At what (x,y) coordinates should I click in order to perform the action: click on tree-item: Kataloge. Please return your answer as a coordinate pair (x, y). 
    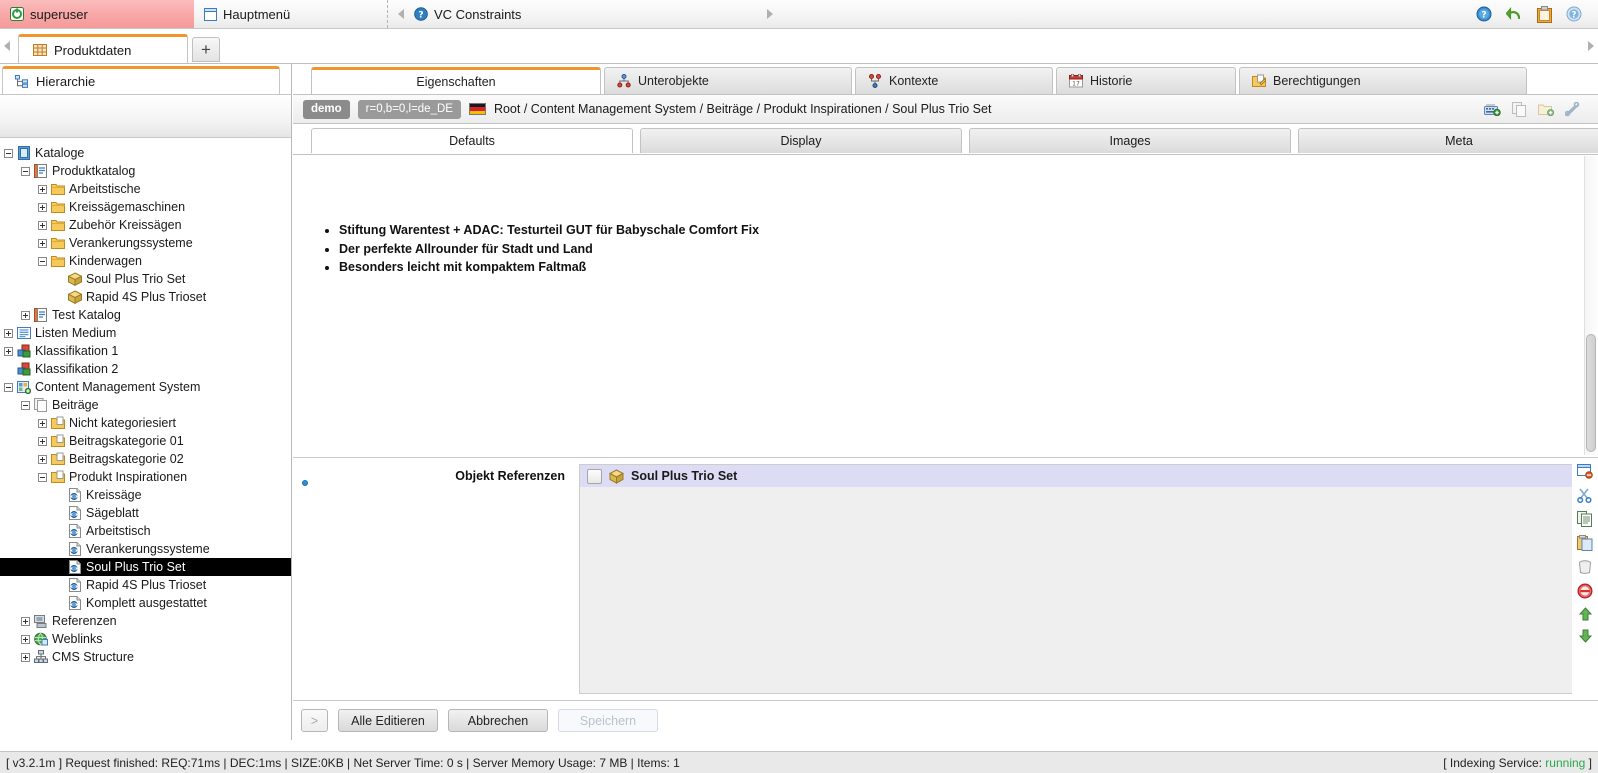
    Looking at the image, I should click on (145, 153).